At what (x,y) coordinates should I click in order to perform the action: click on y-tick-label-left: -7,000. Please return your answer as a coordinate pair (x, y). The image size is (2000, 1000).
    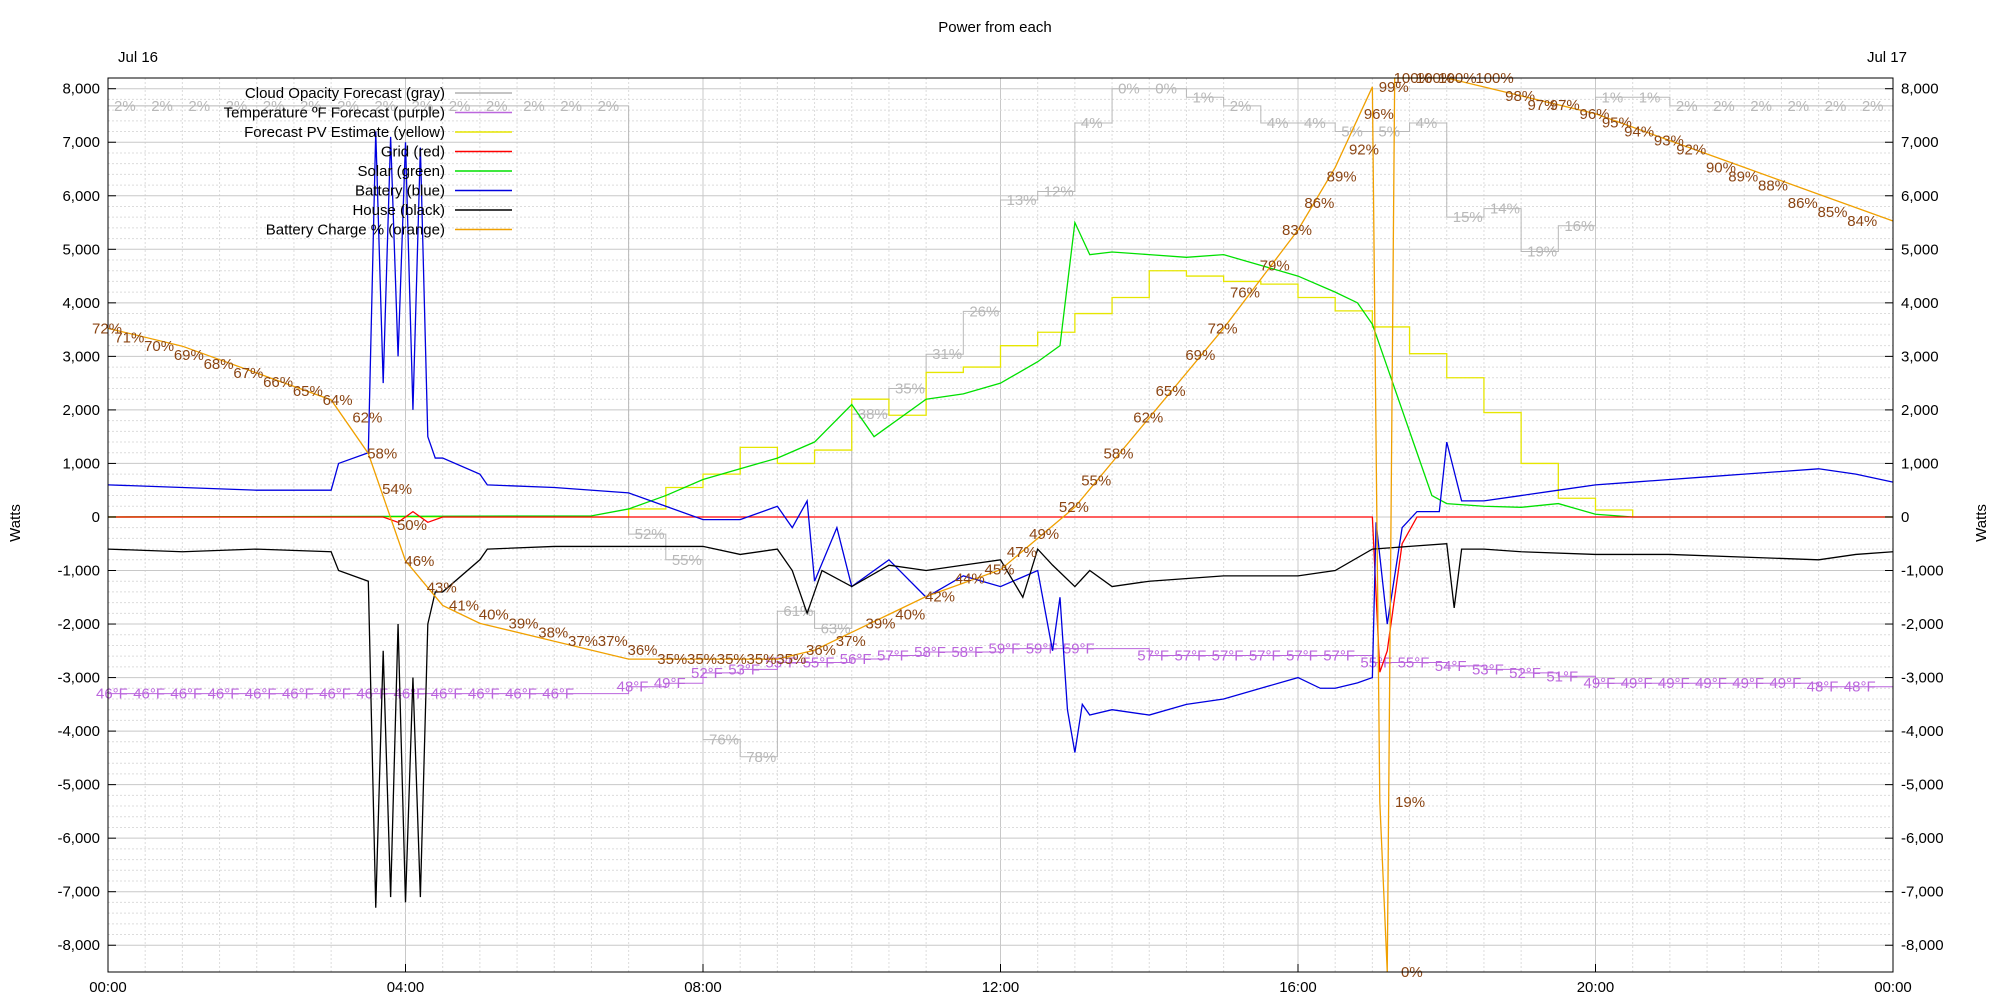
    Looking at the image, I should click on (78, 892).